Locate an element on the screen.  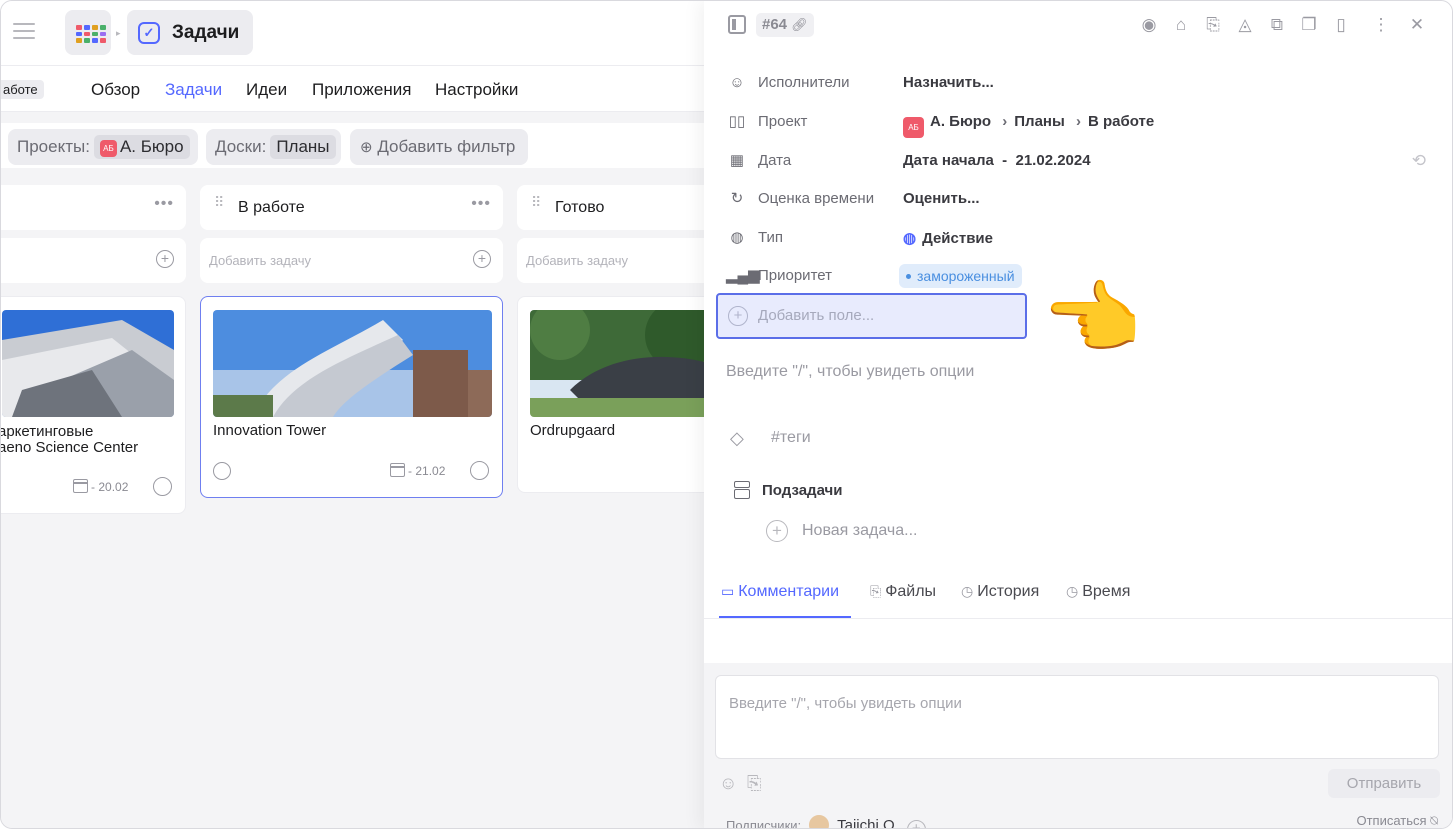
projects-filter-value: АБ А. Бюро is located at coordinates (141, 147).